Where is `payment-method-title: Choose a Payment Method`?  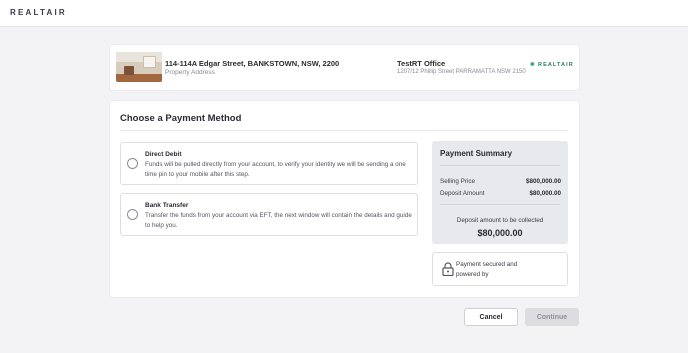 payment-method-title: Choose a Payment Method is located at coordinates (181, 118).